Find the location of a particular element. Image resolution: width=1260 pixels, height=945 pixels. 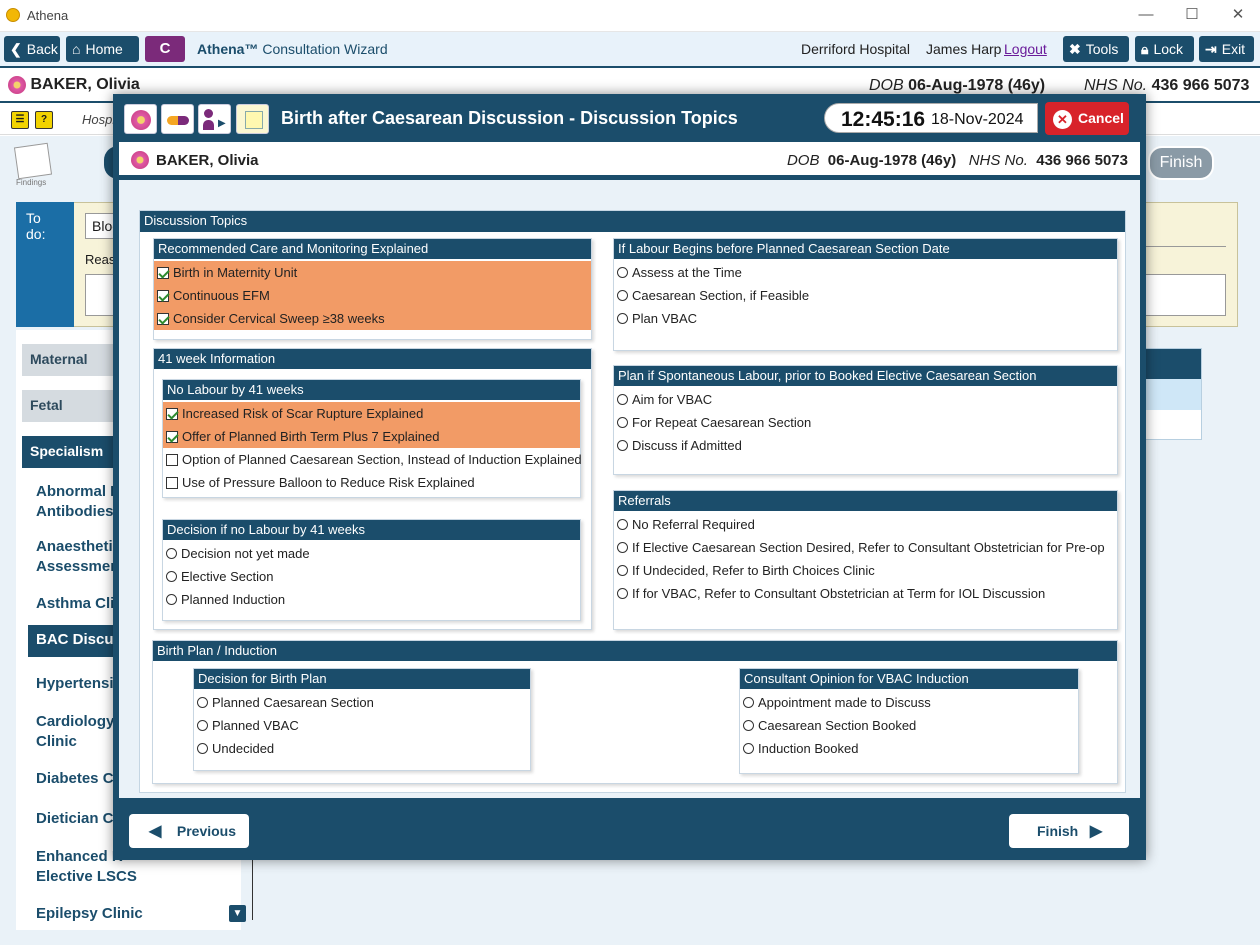

radio-elective-section: Elective Section is located at coordinates (371, 576).